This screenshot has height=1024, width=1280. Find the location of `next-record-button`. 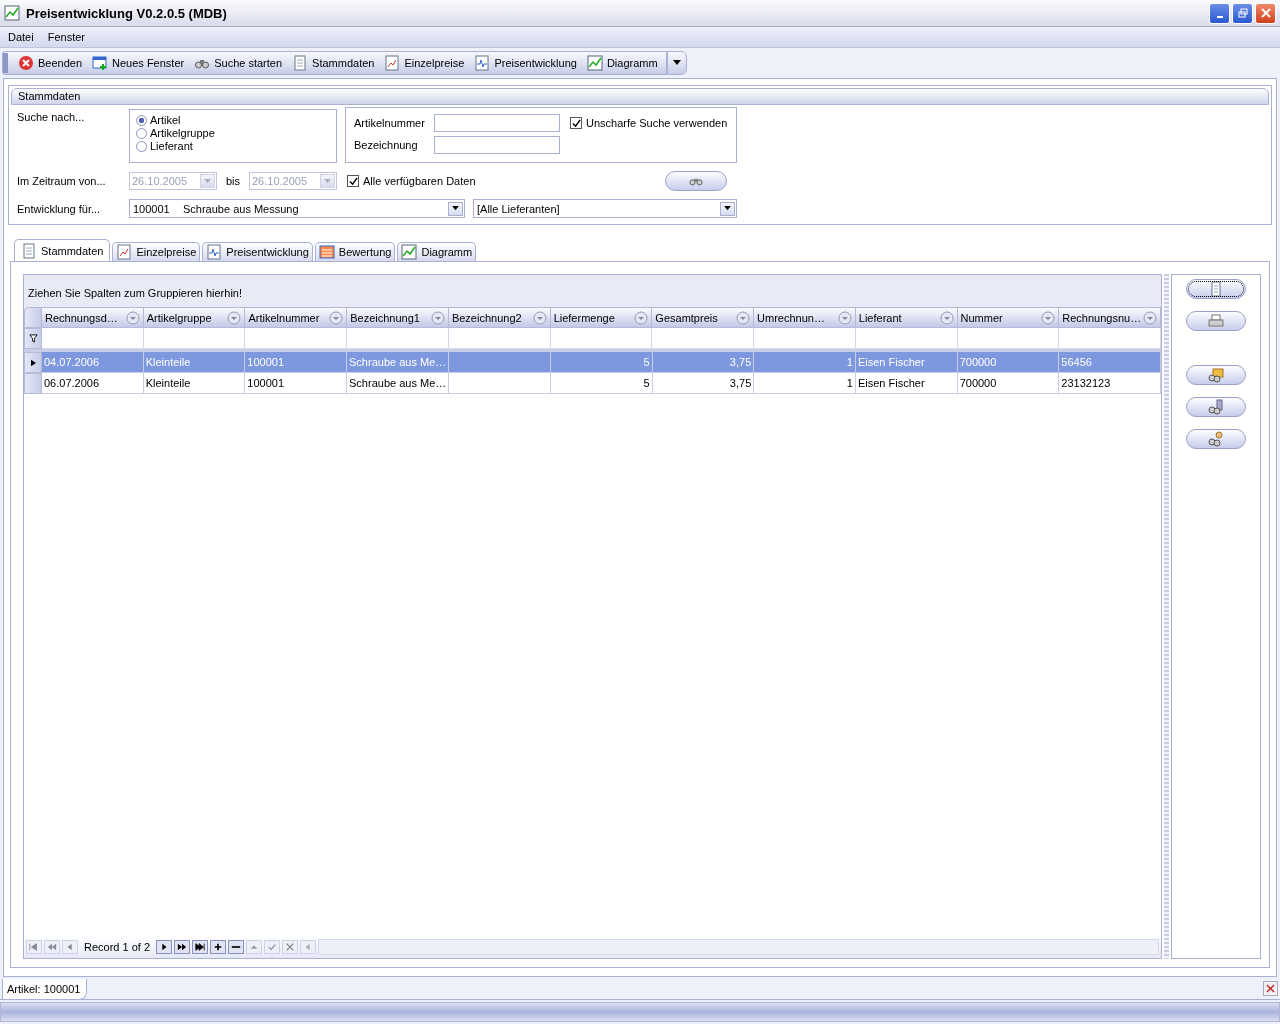

next-record-button is located at coordinates (164, 947).